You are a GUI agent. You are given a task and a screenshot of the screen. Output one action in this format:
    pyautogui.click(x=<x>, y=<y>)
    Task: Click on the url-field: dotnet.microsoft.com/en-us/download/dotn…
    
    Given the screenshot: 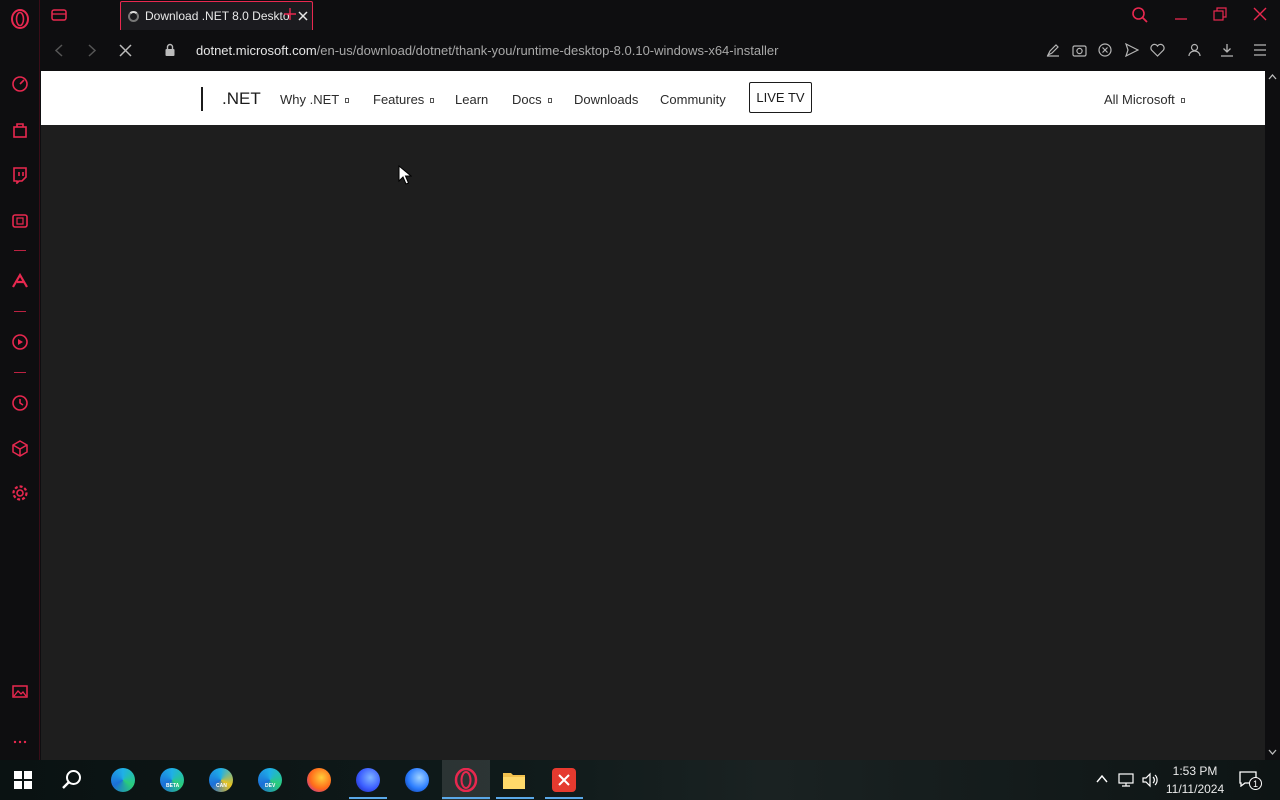 What is the action you would take?
    pyautogui.click(x=487, y=50)
    